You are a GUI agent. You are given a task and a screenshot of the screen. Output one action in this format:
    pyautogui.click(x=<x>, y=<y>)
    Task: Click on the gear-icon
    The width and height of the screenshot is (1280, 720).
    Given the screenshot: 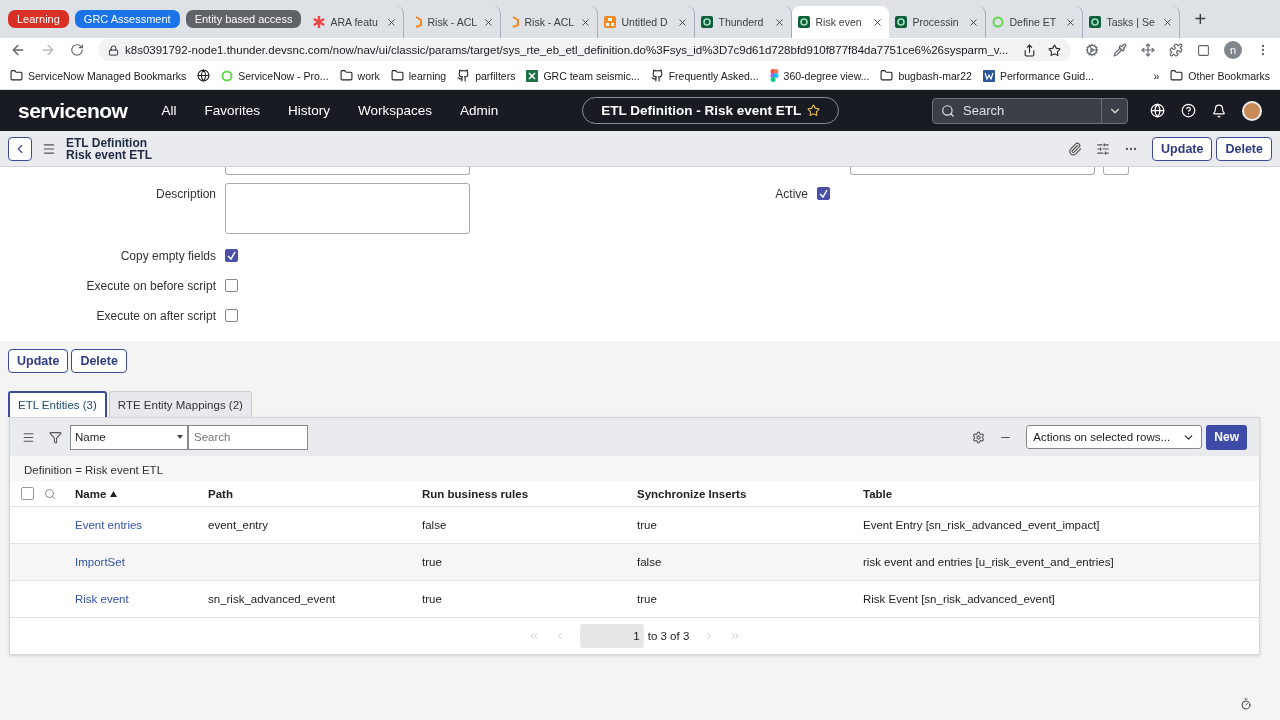 What is the action you would take?
    pyautogui.click(x=1092, y=50)
    